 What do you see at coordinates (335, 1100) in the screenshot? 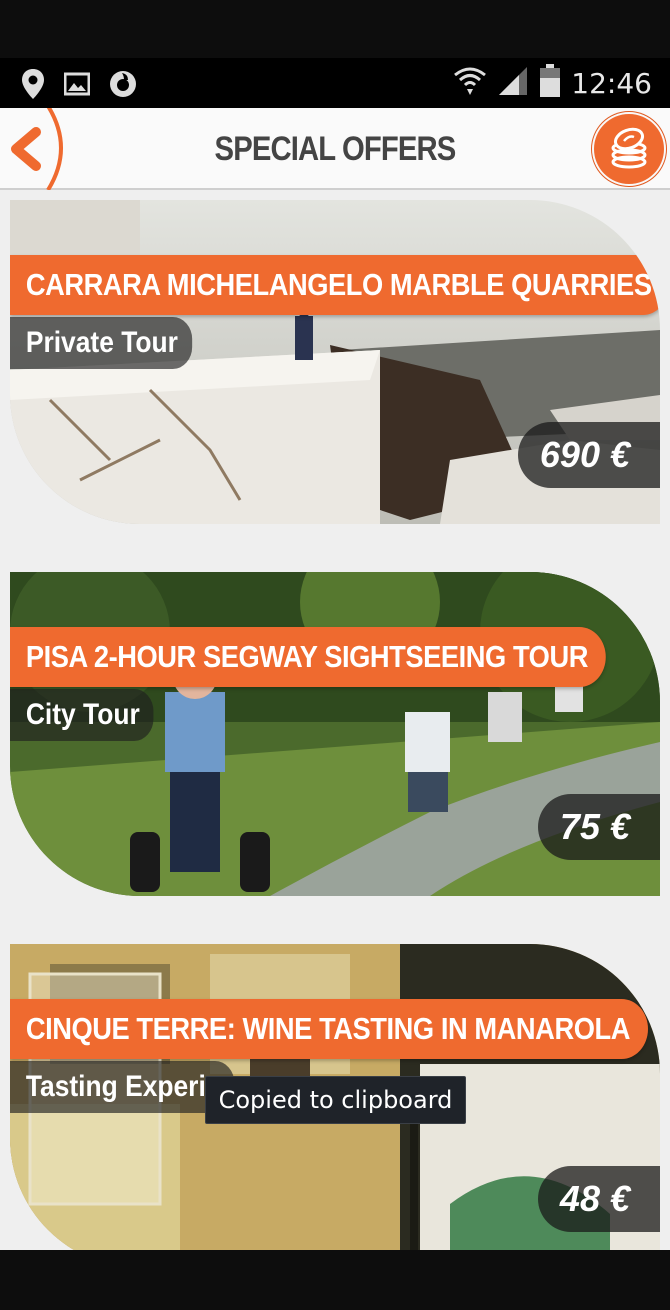
I see `toast-message: Copied to clipboard` at bounding box center [335, 1100].